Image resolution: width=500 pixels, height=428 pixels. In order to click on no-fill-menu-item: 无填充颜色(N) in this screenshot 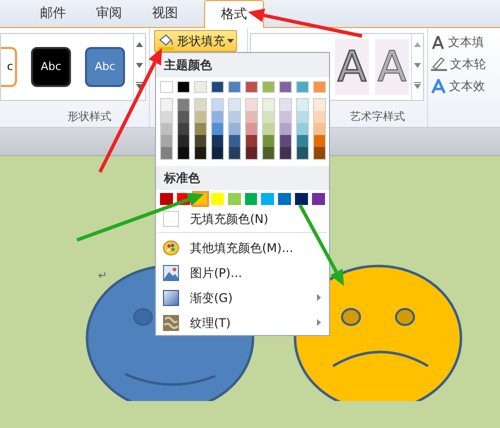, I will do `click(242, 219)`.